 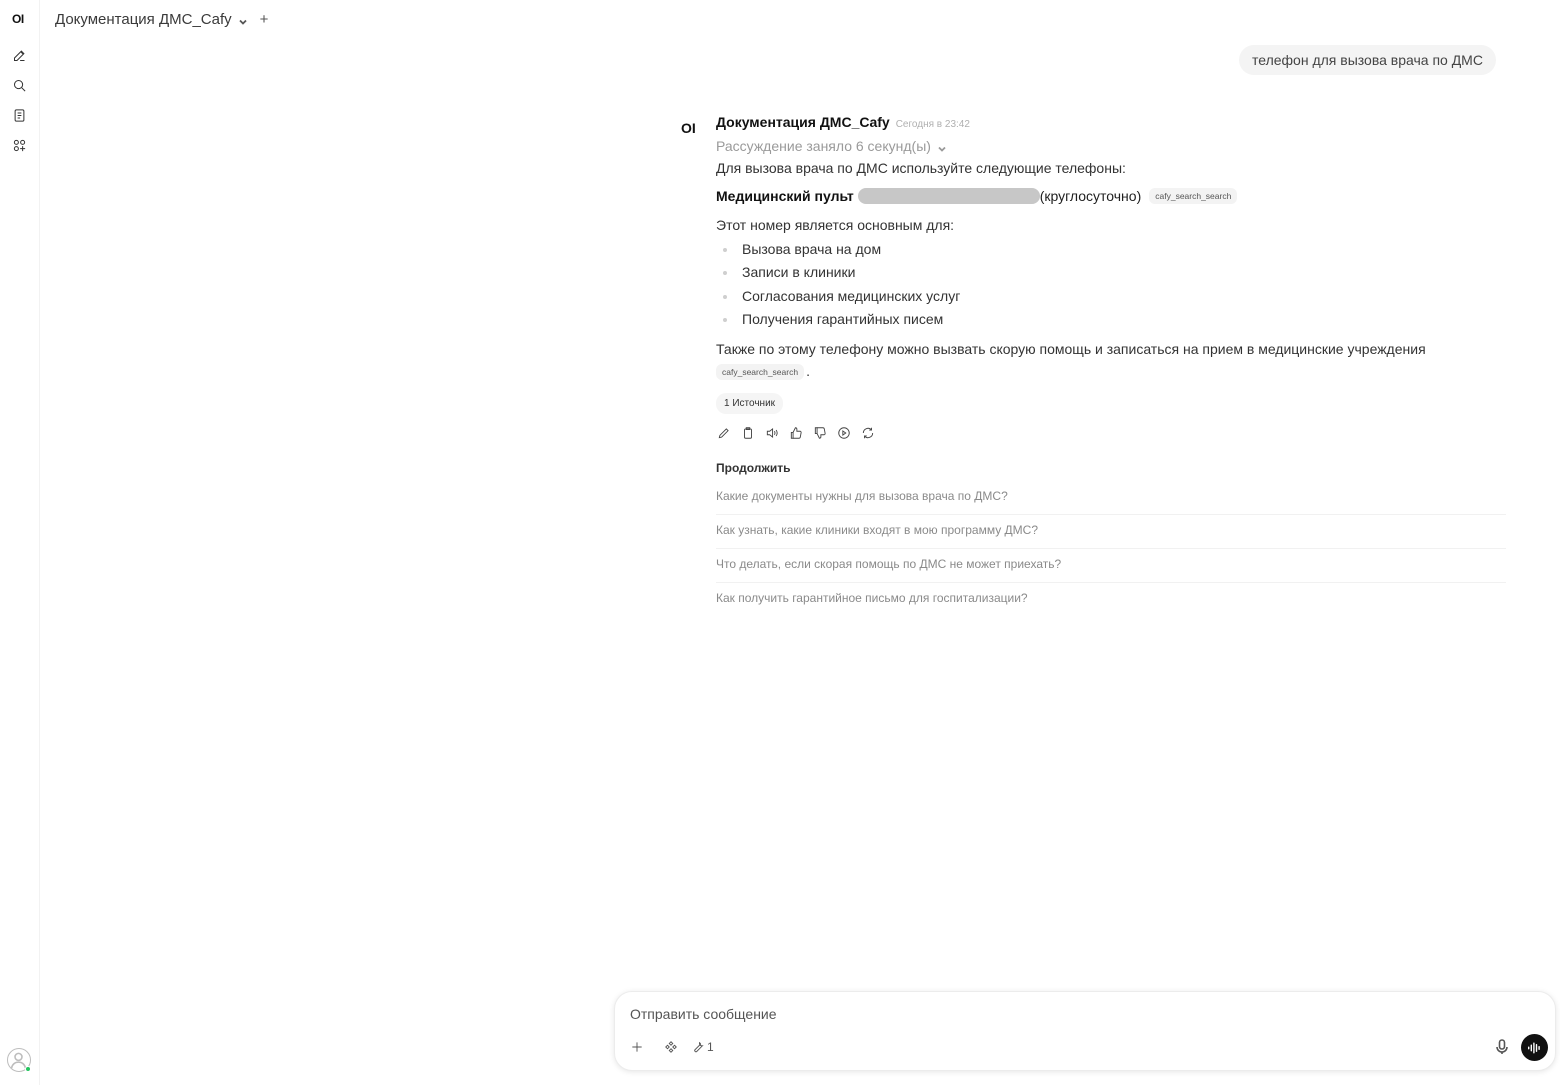 I want to click on model-selector: Документация ДМС_Cafy +, so click(x=161, y=19).